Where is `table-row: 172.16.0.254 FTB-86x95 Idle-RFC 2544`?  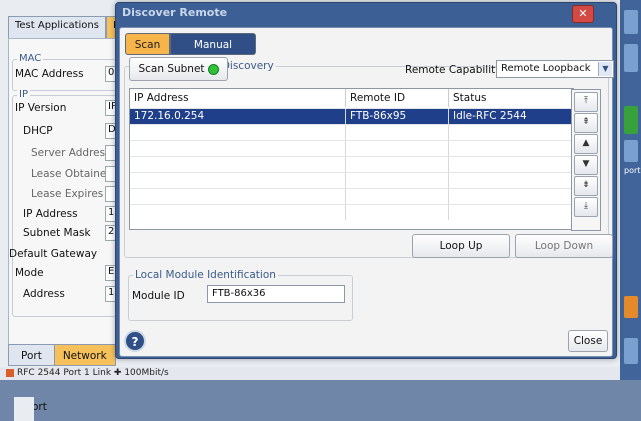
table-row: 172.16.0.254 FTB-86x95 Idle-RFC 2544 is located at coordinates (350, 116).